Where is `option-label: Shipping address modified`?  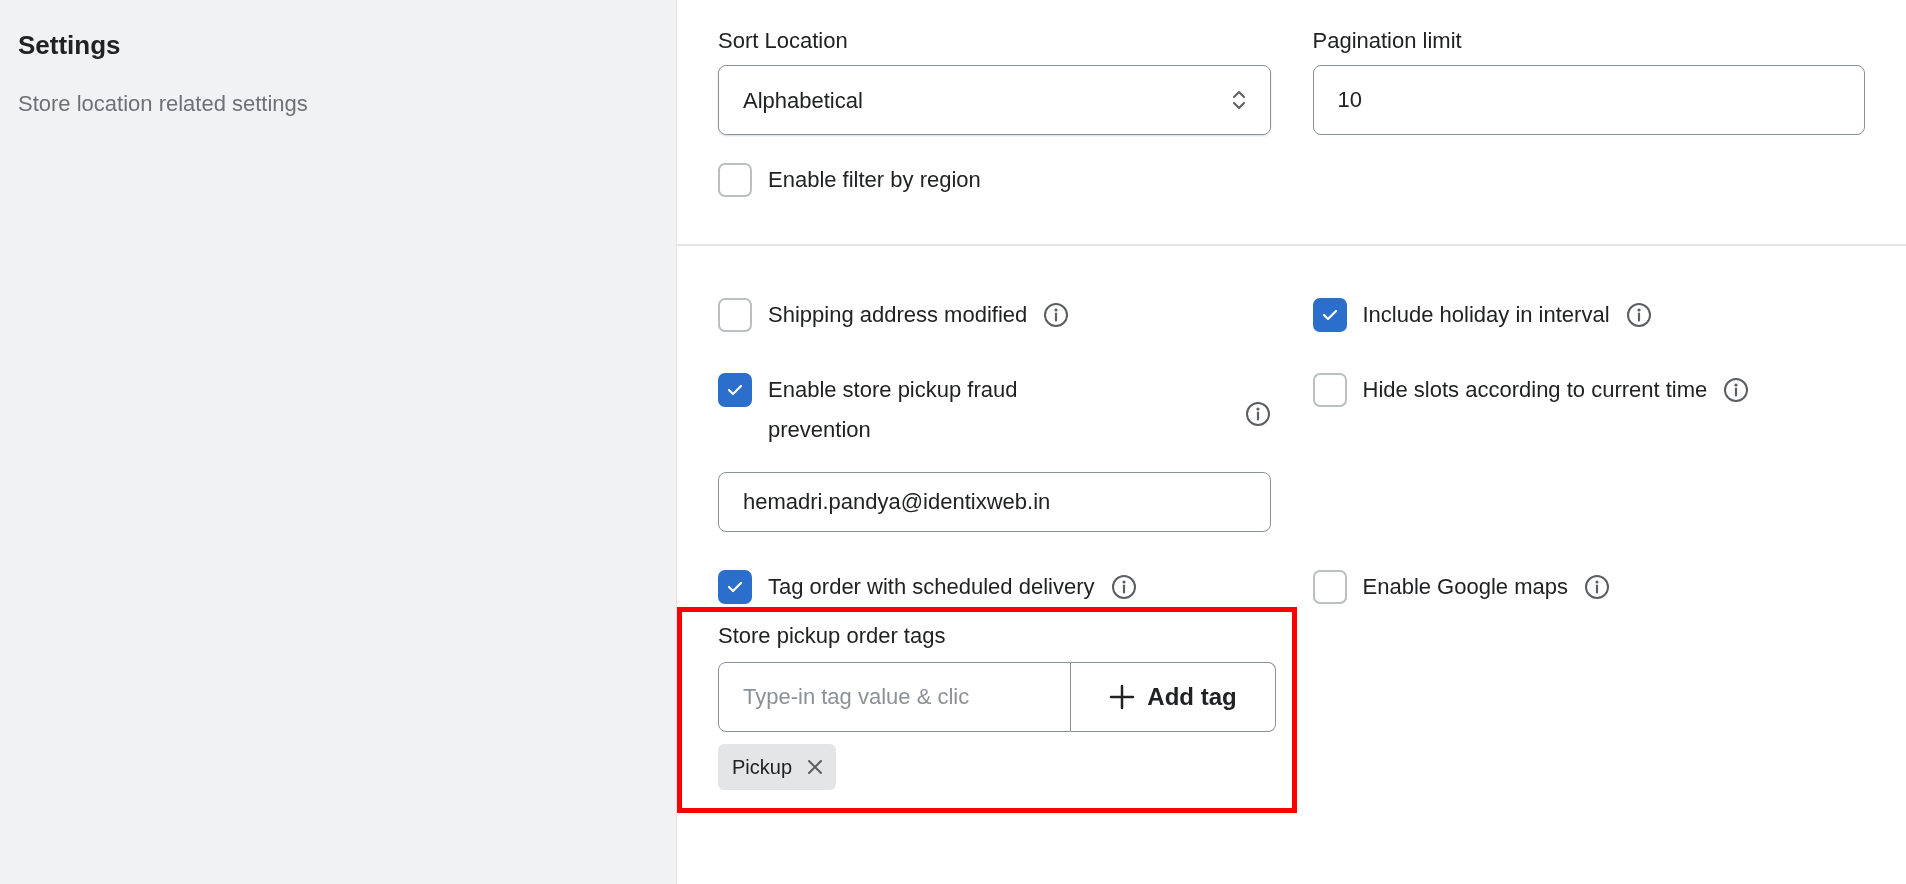
option-label: Shipping address modified is located at coordinates (898, 315).